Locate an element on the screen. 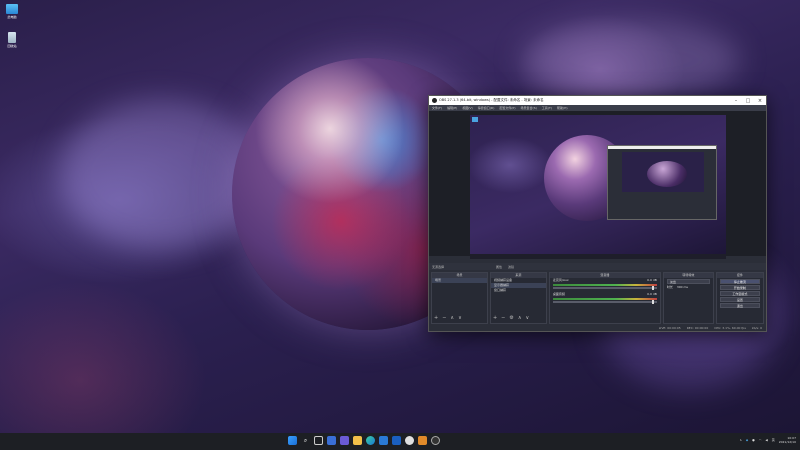 This screenshot has width=800, height=450. filters-button: 滤镜 is located at coordinates (511, 267).